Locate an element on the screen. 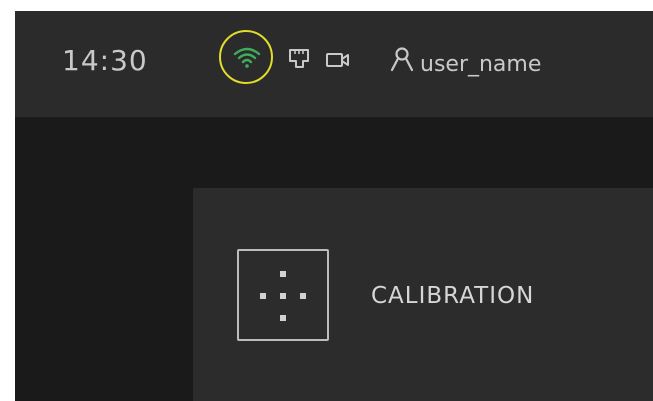 The height and width of the screenshot is (401, 653). calibration-dot-left is located at coordinates (263, 296).